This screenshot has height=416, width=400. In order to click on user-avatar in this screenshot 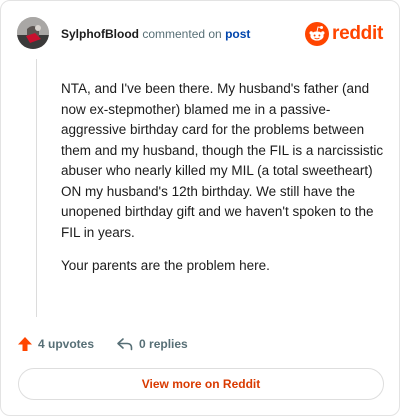, I will do `click(33, 33)`.